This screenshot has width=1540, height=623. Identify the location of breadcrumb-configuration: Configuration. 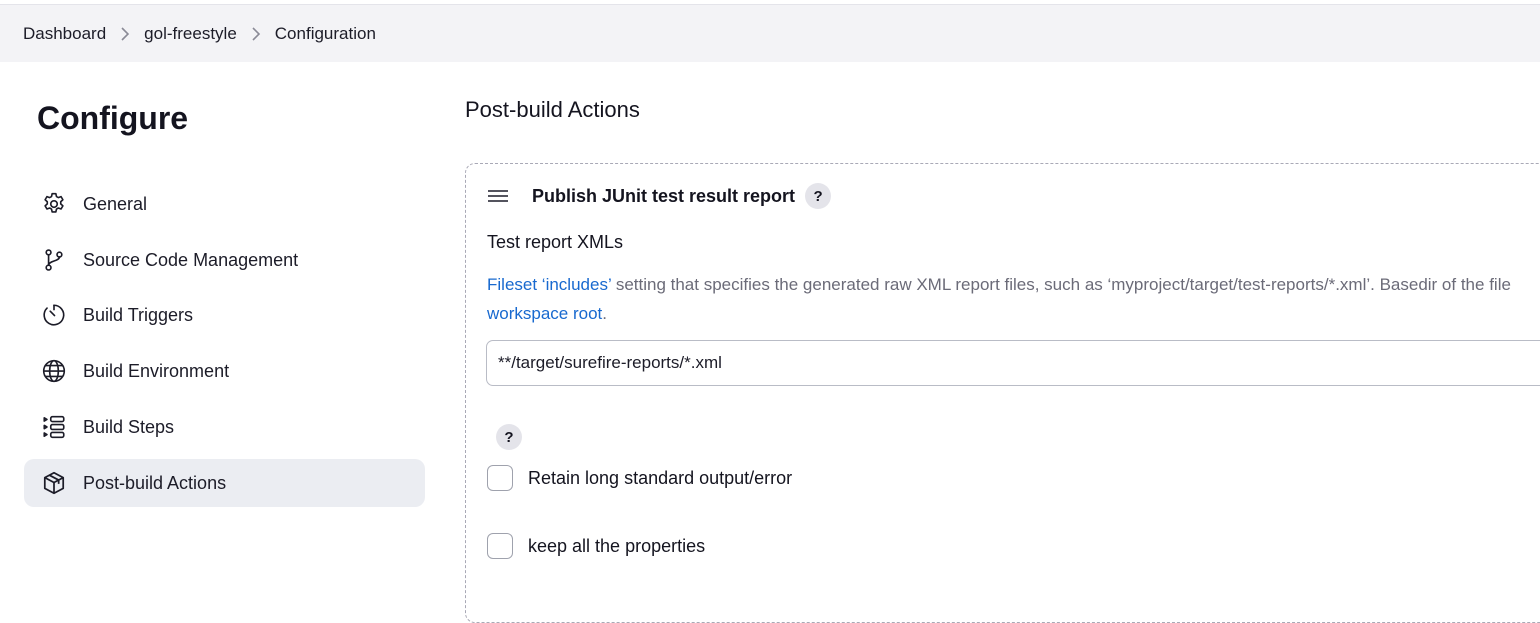
(325, 34).